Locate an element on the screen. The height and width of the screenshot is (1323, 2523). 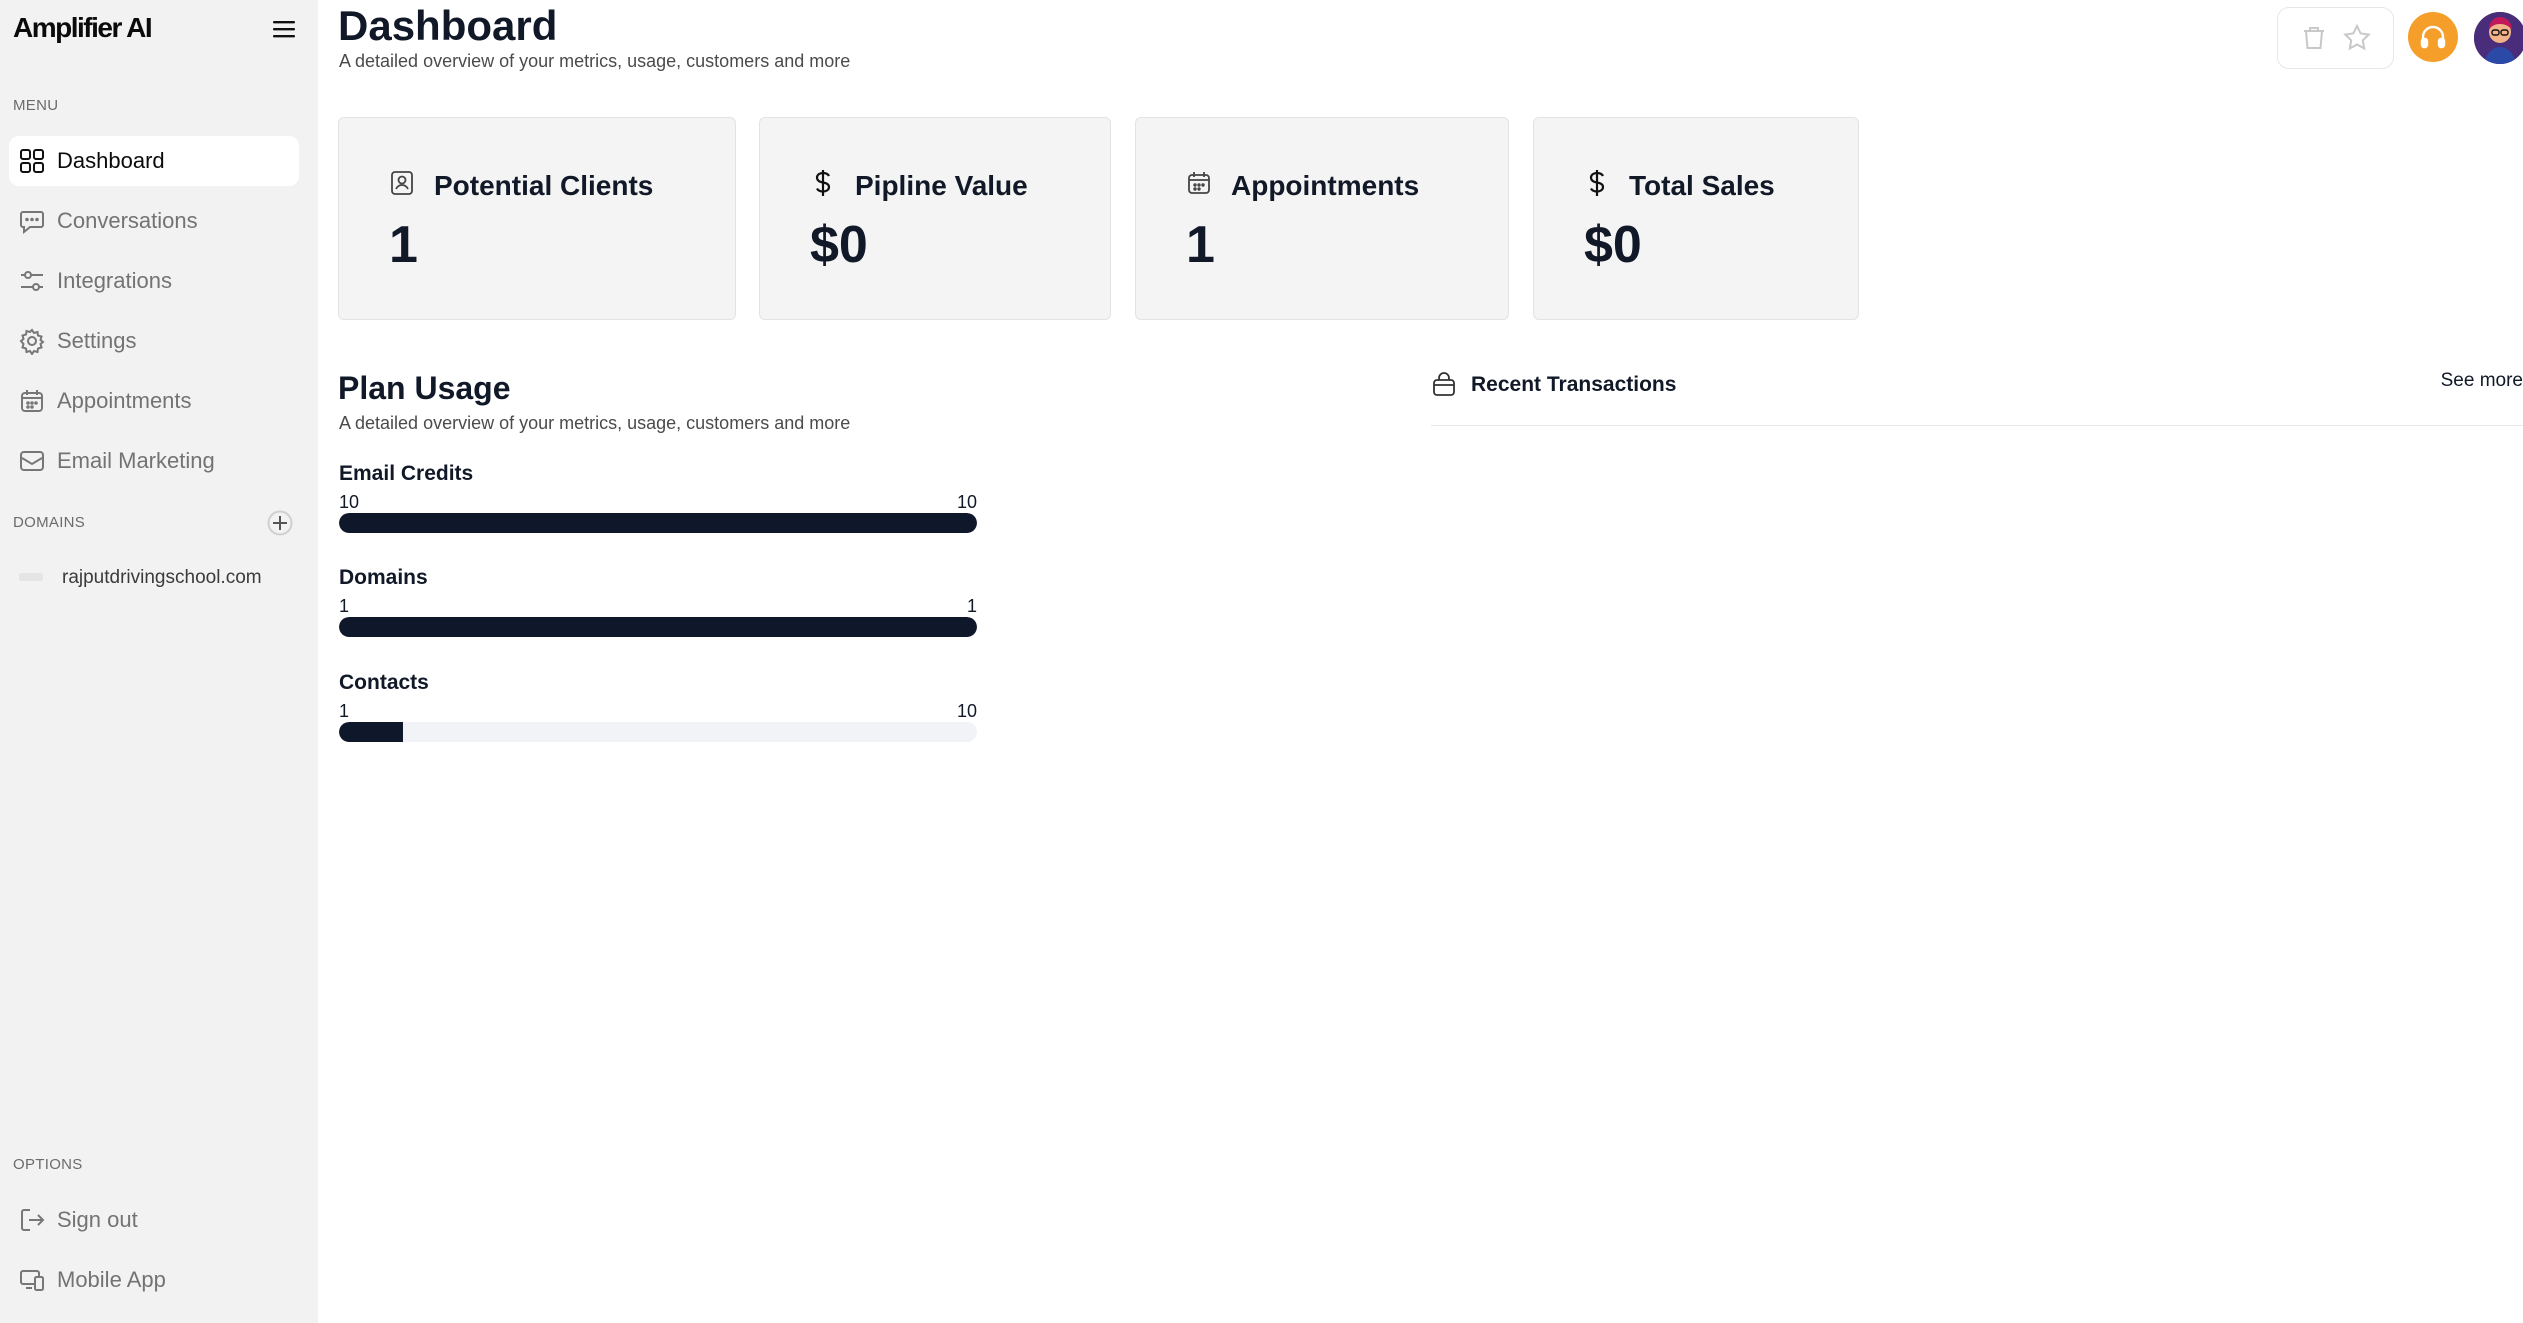
stat-title: Appointments is located at coordinates (1325, 185).